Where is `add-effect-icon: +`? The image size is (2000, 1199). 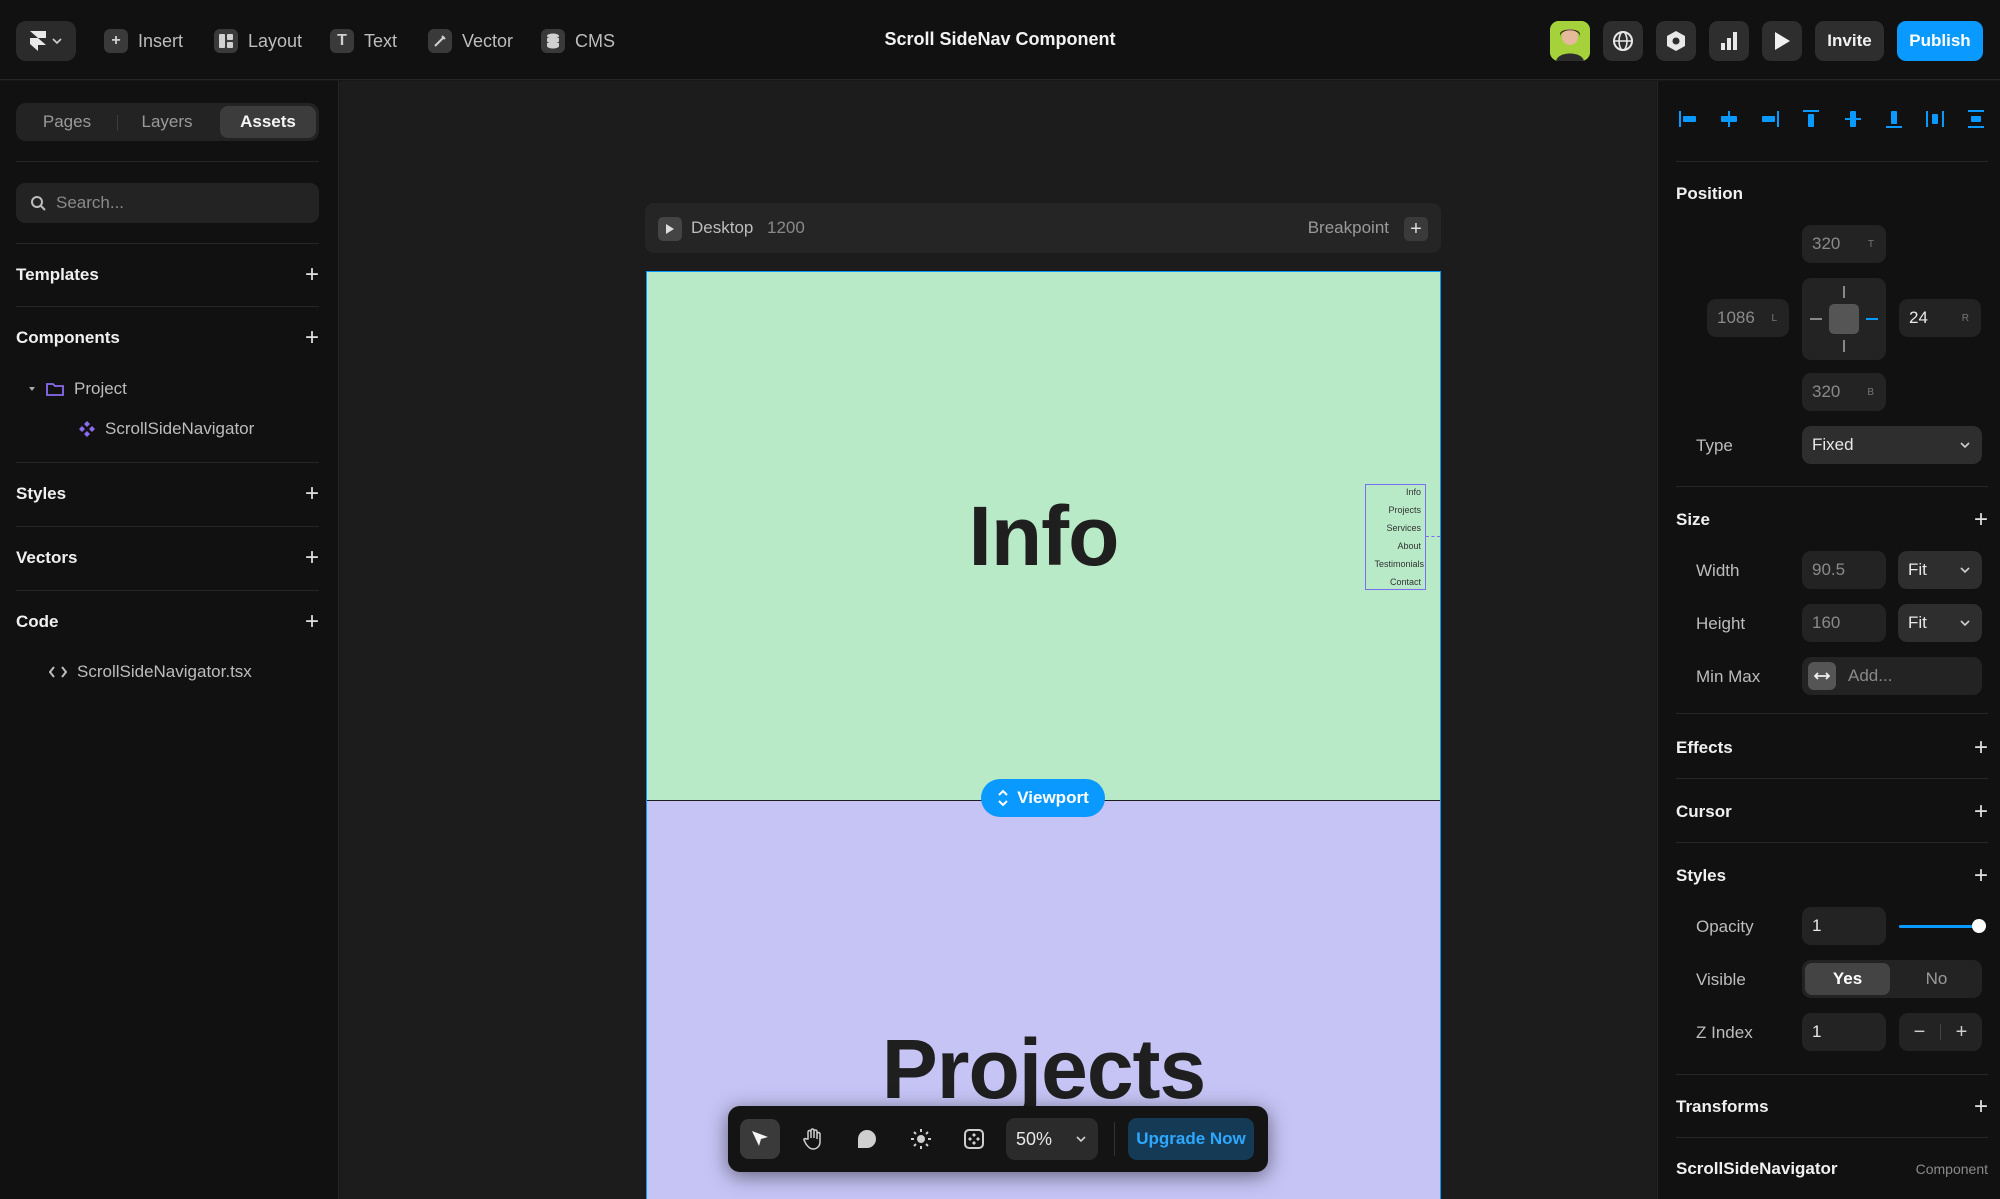 add-effect-icon: + is located at coordinates (1981, 748).